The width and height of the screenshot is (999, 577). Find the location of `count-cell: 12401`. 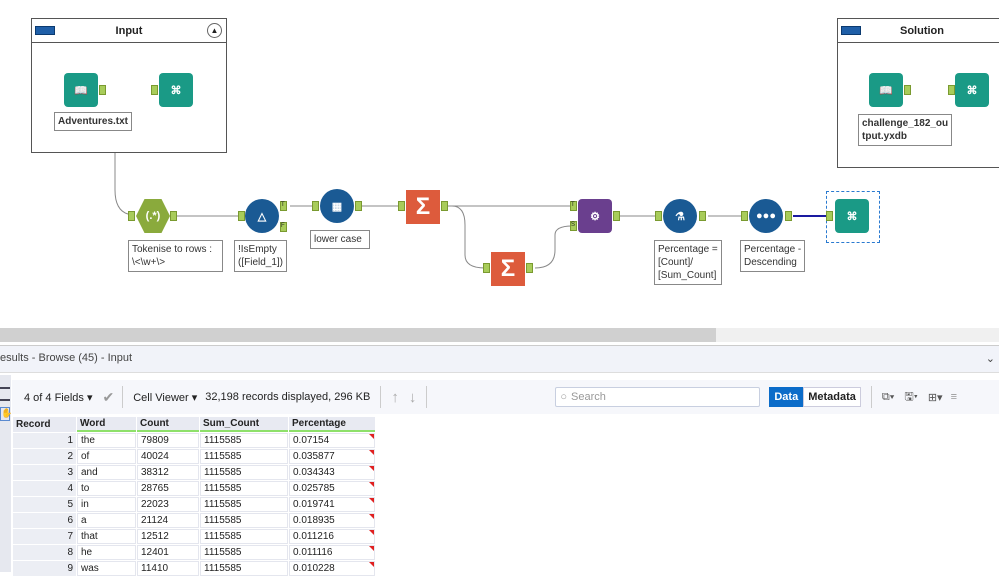

count-cell: 12401 is located at coordinates (168, 552).